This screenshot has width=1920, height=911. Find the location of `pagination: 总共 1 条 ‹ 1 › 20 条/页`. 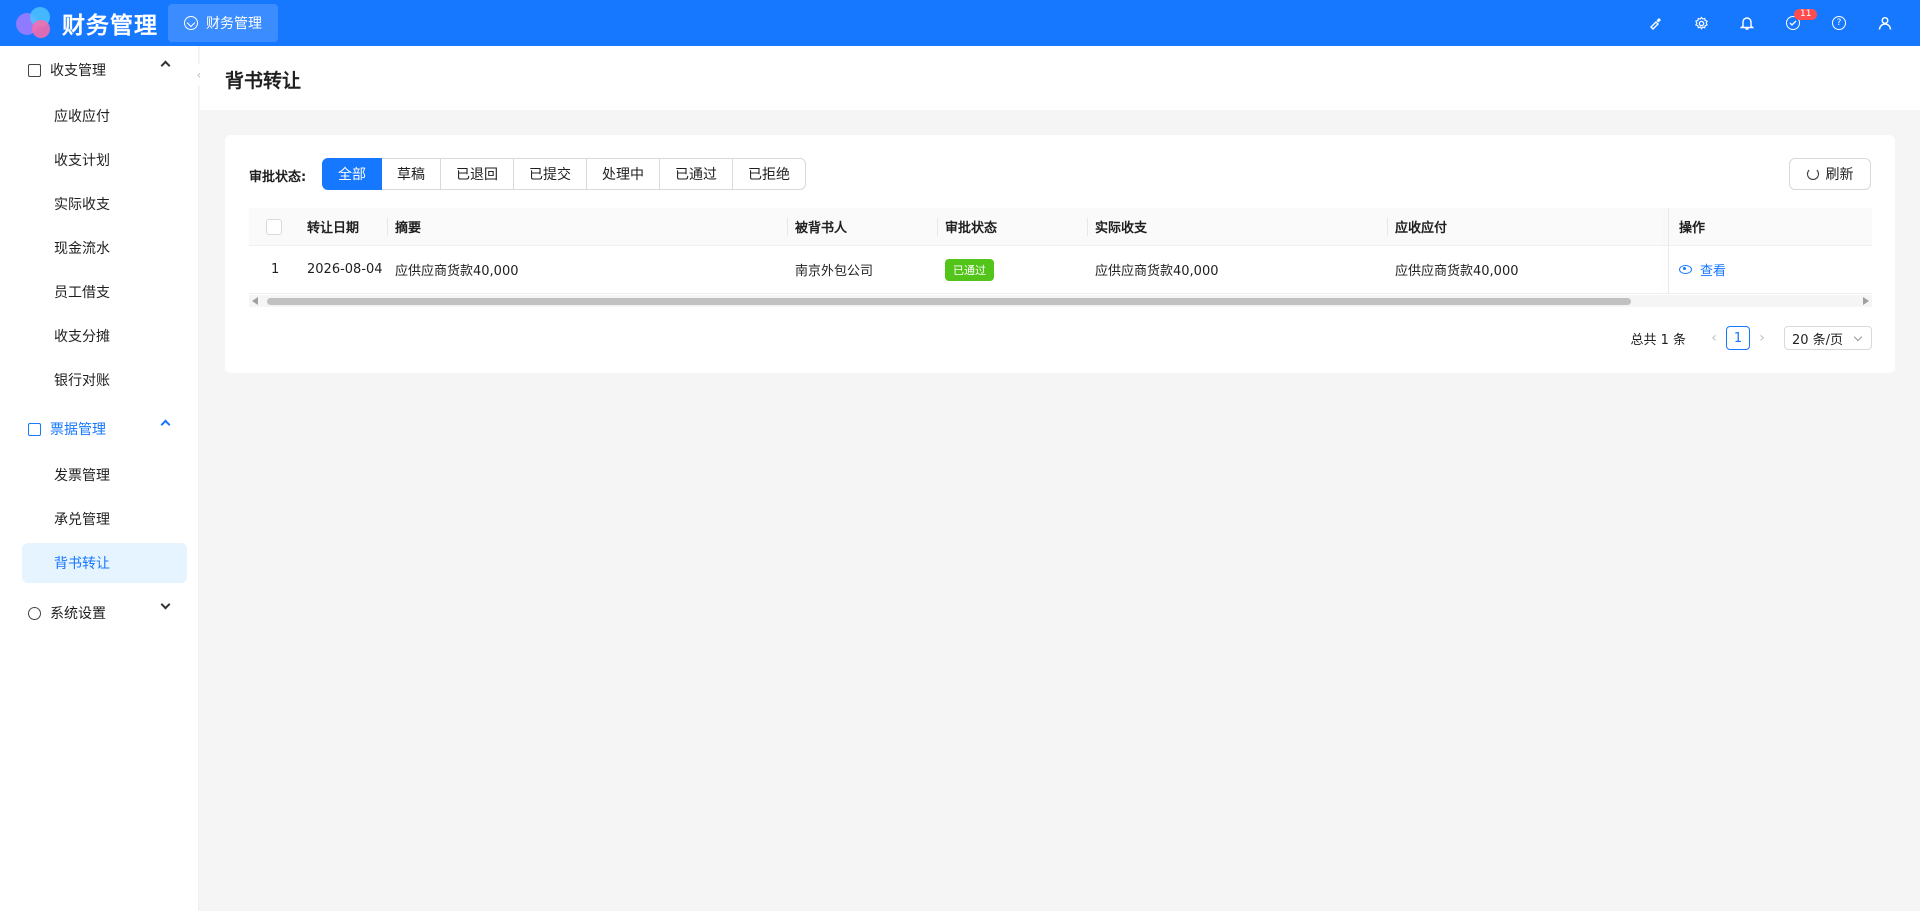

pagination: 总共 1 条 ‹ 1 › 20 条/页 is located at coordinates (1751, 338).